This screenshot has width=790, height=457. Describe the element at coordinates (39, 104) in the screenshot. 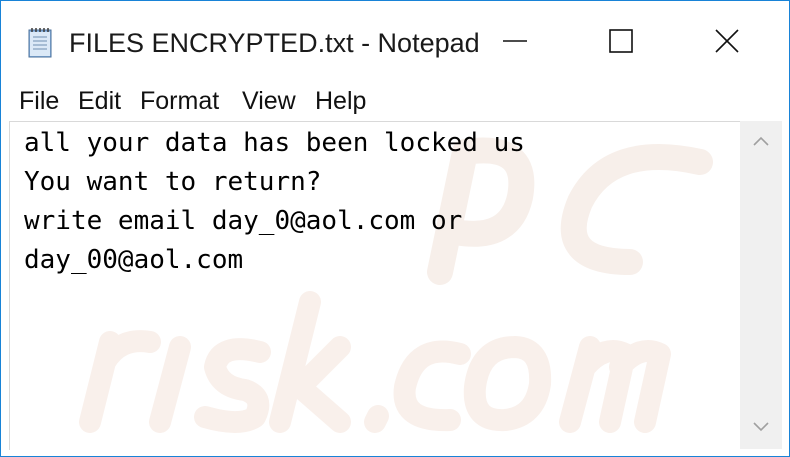

I see `menu-file: File` at that location.